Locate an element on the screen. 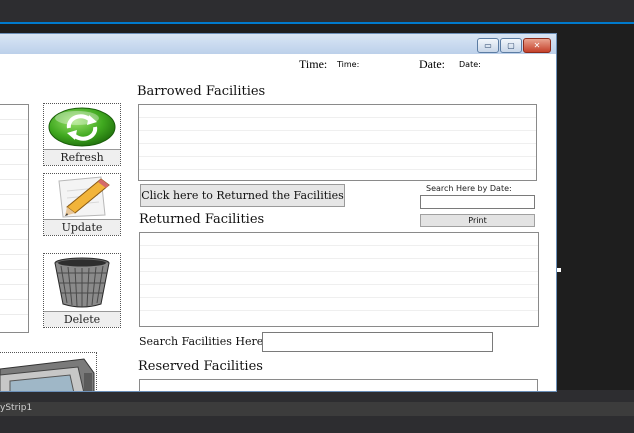 The image size is (634, 433). pencil-paper-icon is located at coordinates (82, 196).